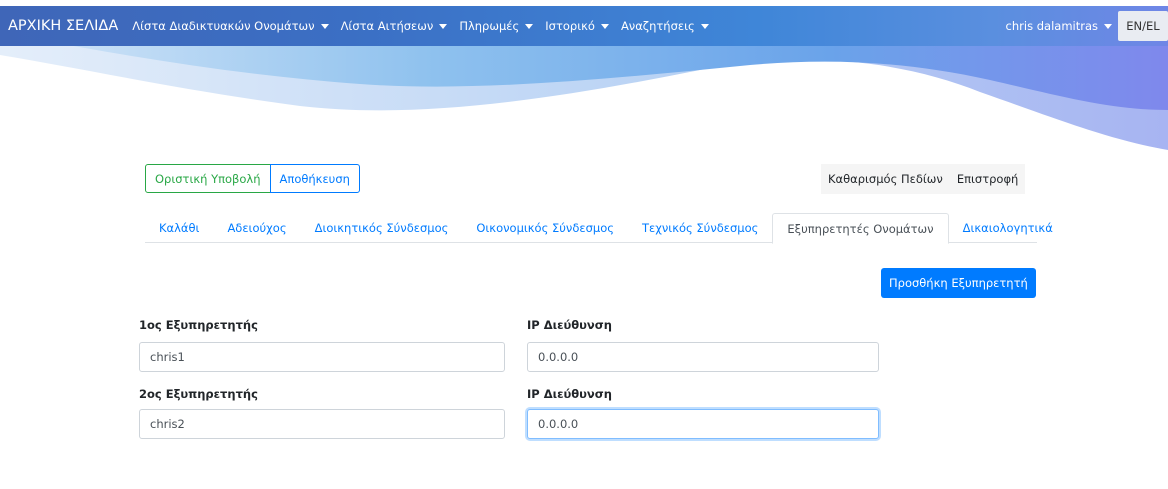  I want to click on nav-payments-dropdown: Πληρωμές, so click(496, 26).